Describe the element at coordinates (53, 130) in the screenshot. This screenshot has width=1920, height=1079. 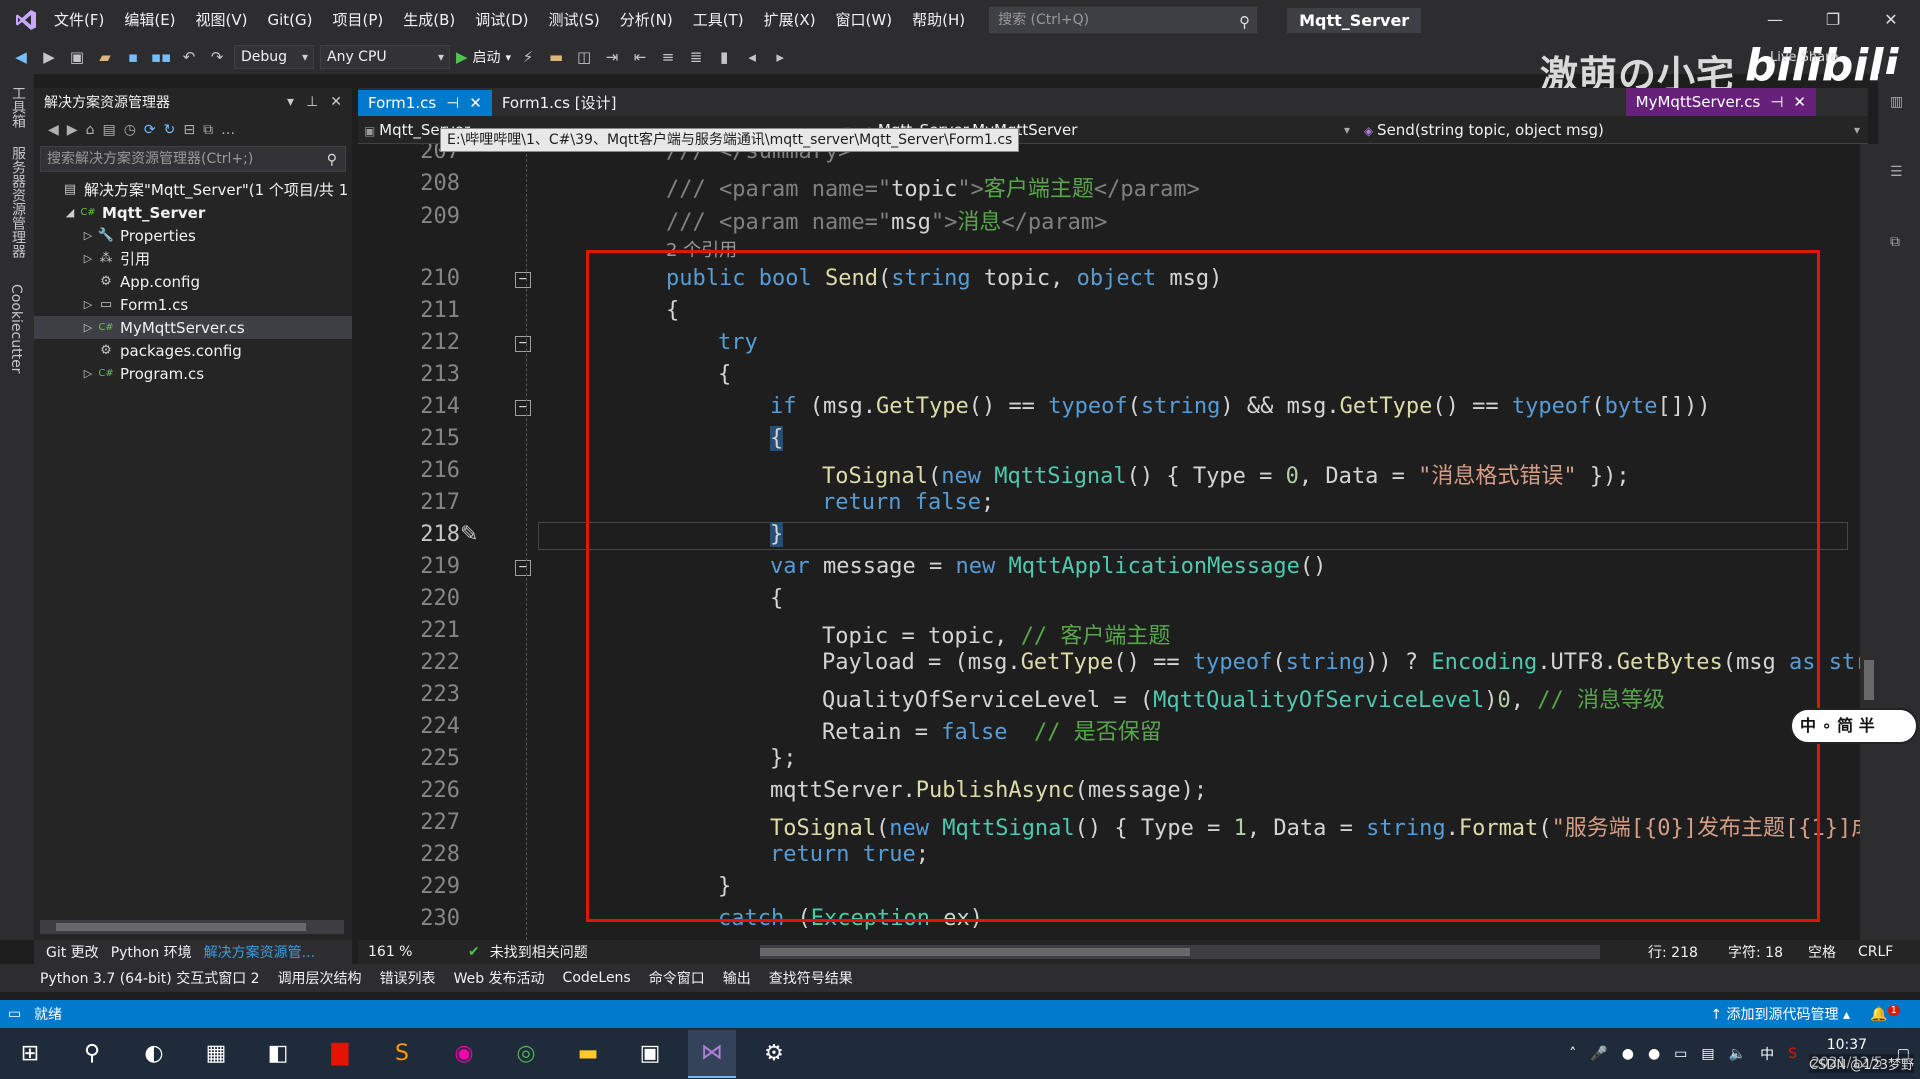
I see `back-icon: ◀` at that location.